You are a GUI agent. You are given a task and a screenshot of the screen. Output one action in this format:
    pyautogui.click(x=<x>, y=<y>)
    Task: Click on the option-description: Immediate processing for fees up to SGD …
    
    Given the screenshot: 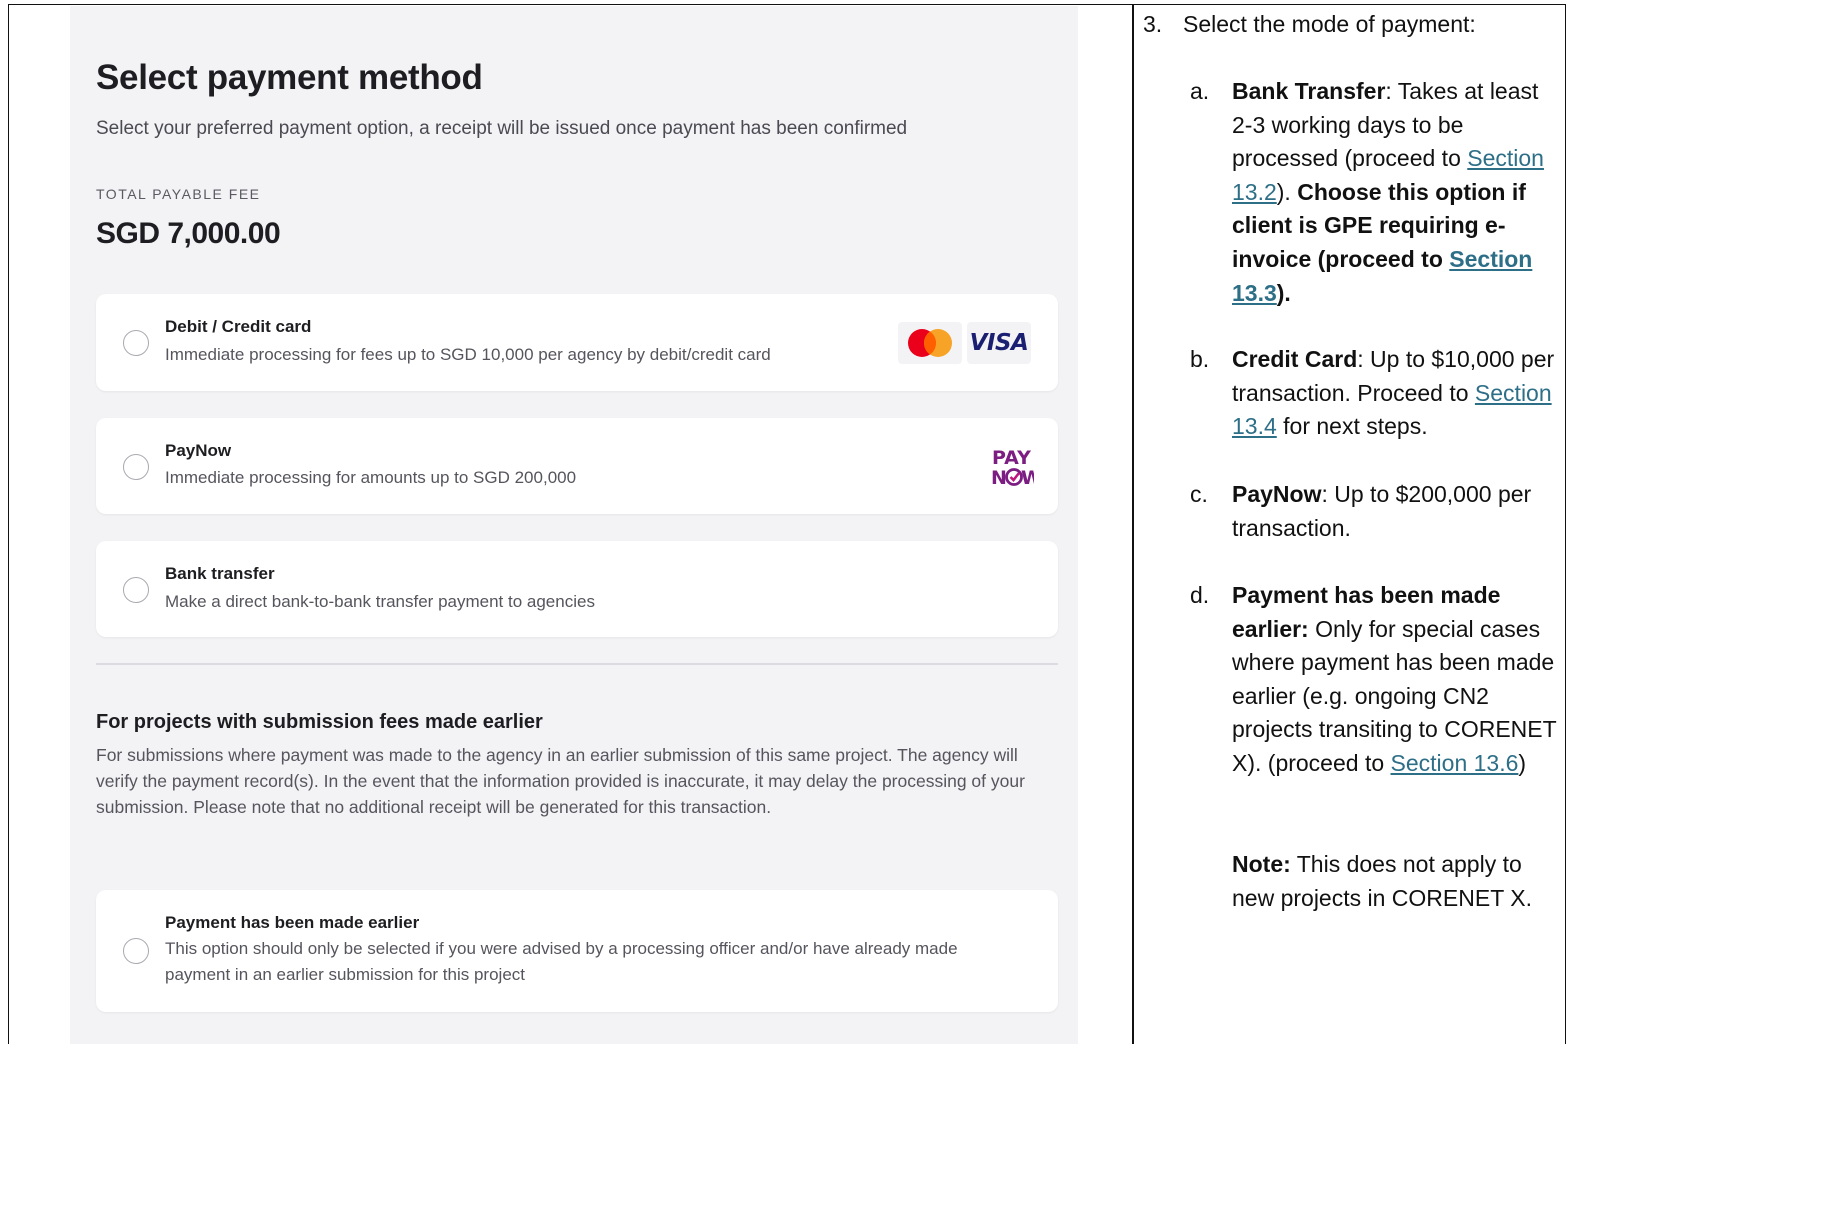 What is the action you would take?
    pyautogui.click(x=468, y=354)
    